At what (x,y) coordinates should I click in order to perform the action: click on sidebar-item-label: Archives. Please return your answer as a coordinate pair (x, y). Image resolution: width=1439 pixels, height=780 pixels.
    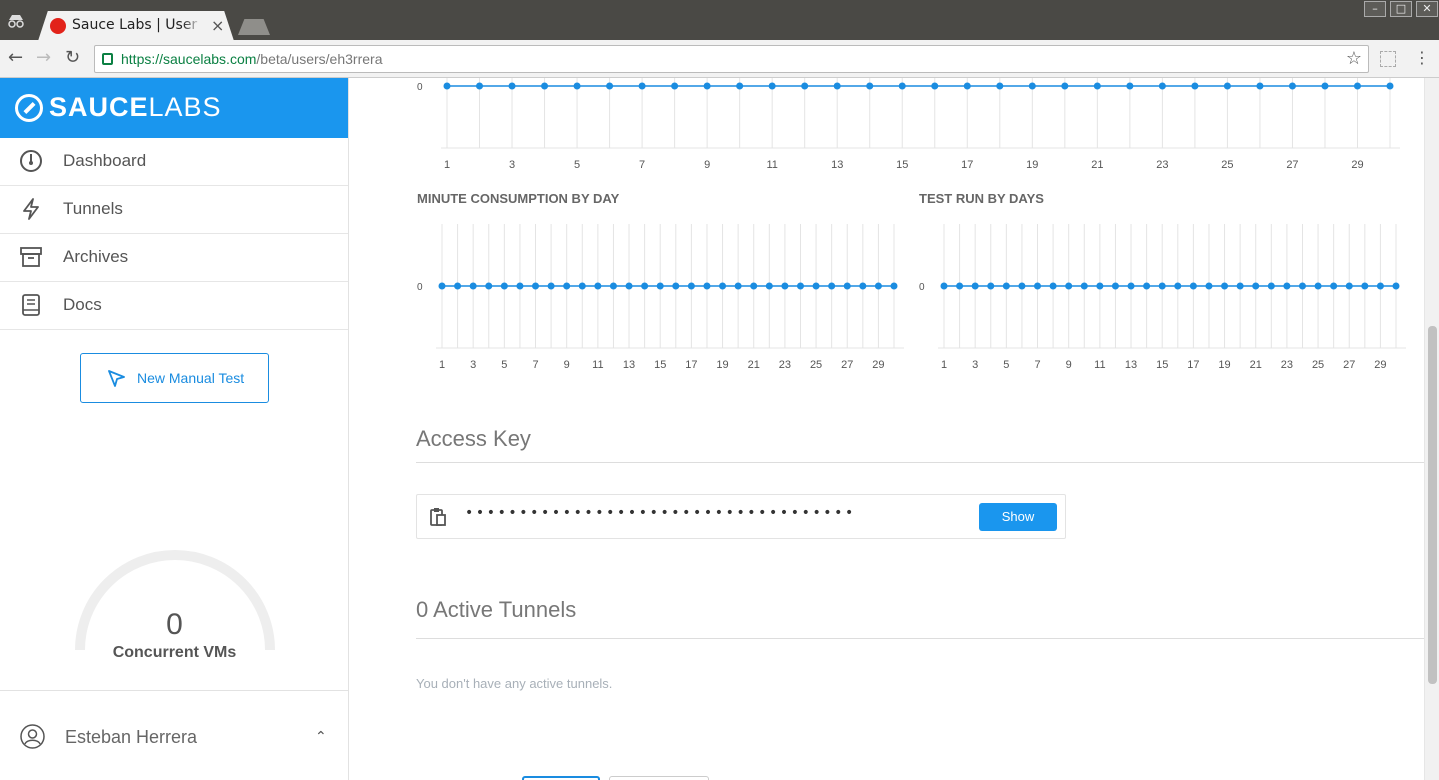
    Looking at the image, I should click on (96, 256).